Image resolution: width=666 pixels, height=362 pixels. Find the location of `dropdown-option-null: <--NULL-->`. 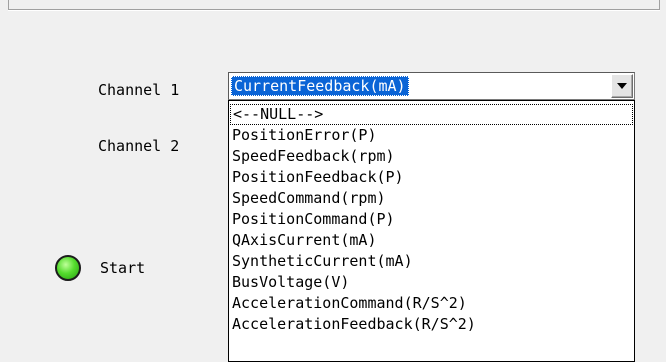

dropdown-option-null: <--NULL--> is located at coordinates (431, 114).